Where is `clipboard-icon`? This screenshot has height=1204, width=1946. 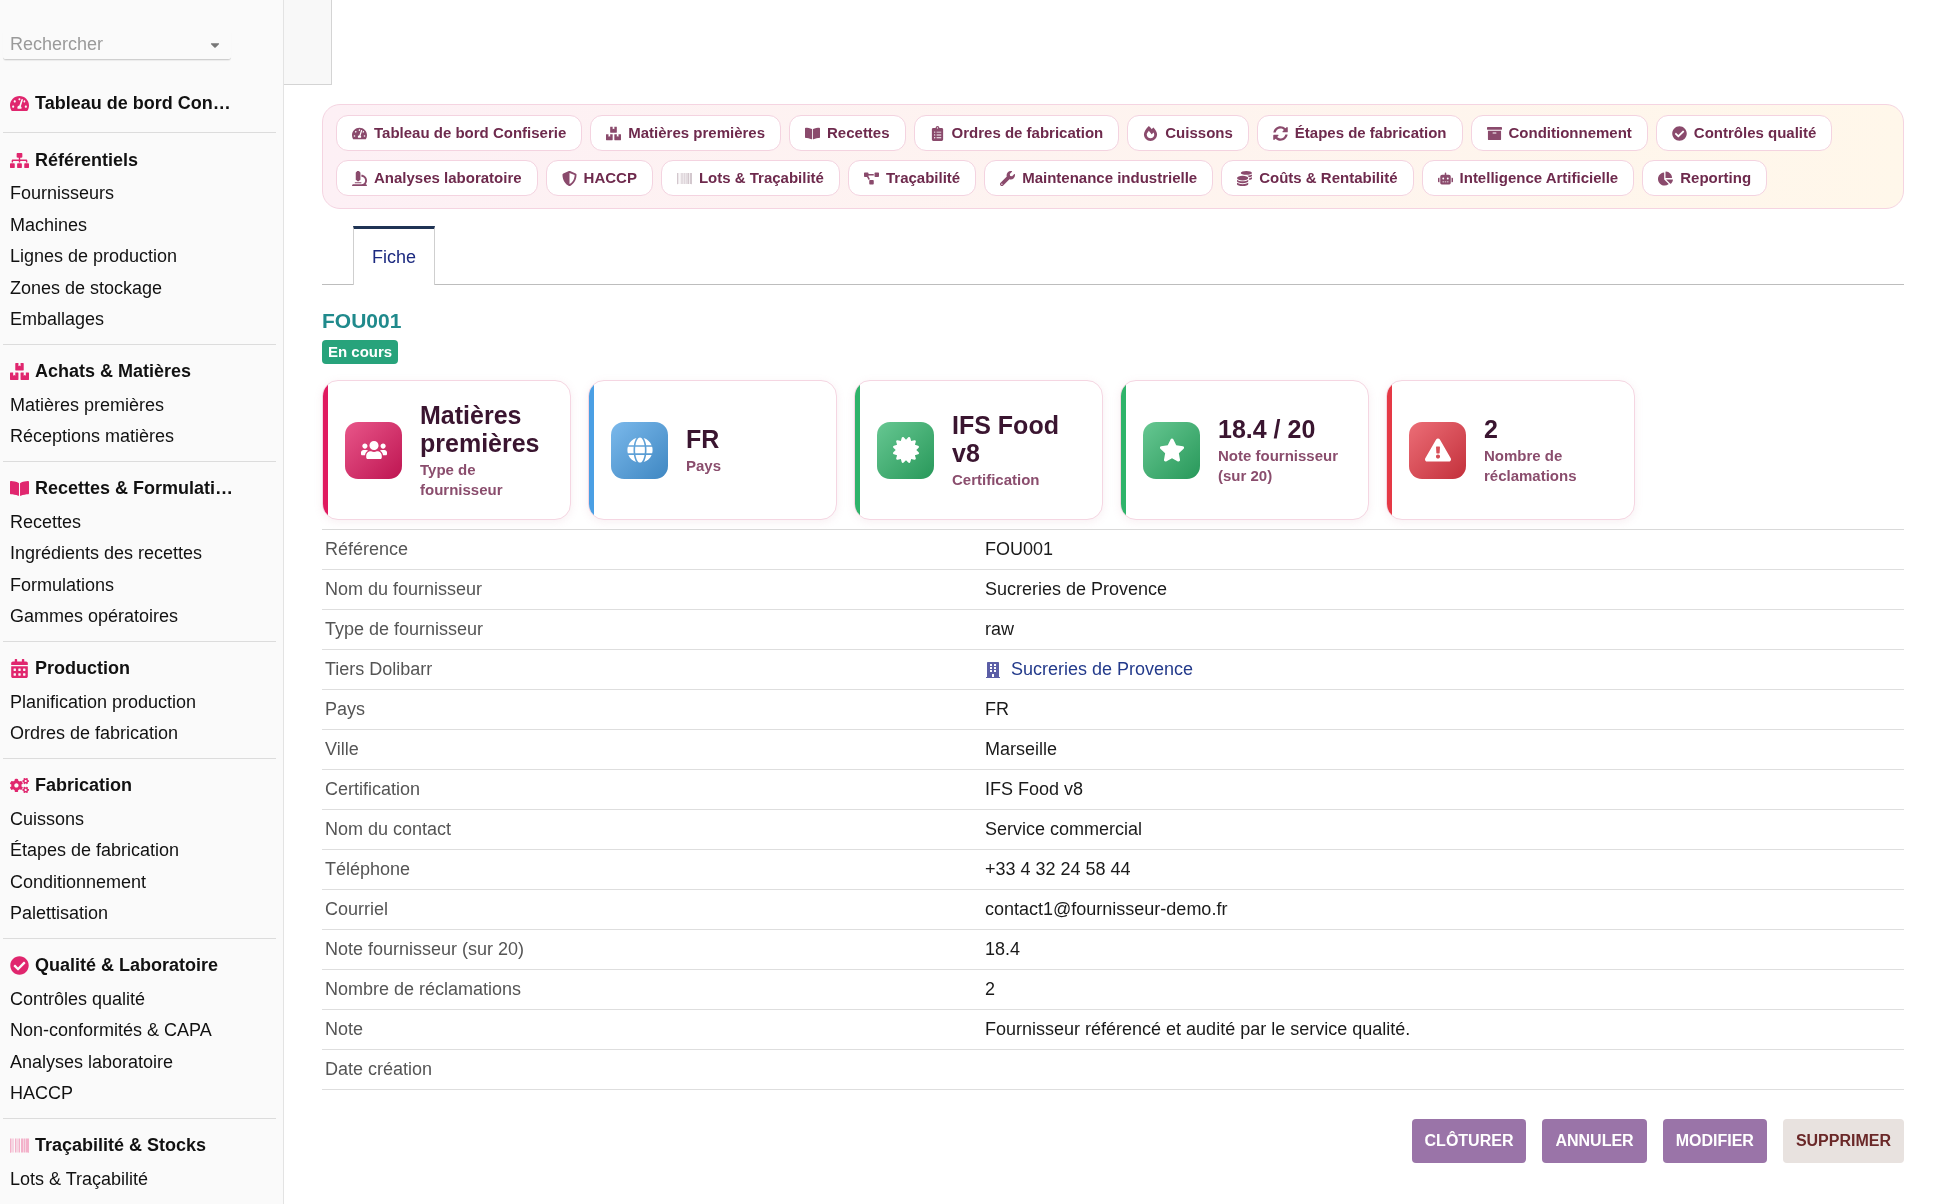 clipboard-icon is located at coordinates (937, 133).